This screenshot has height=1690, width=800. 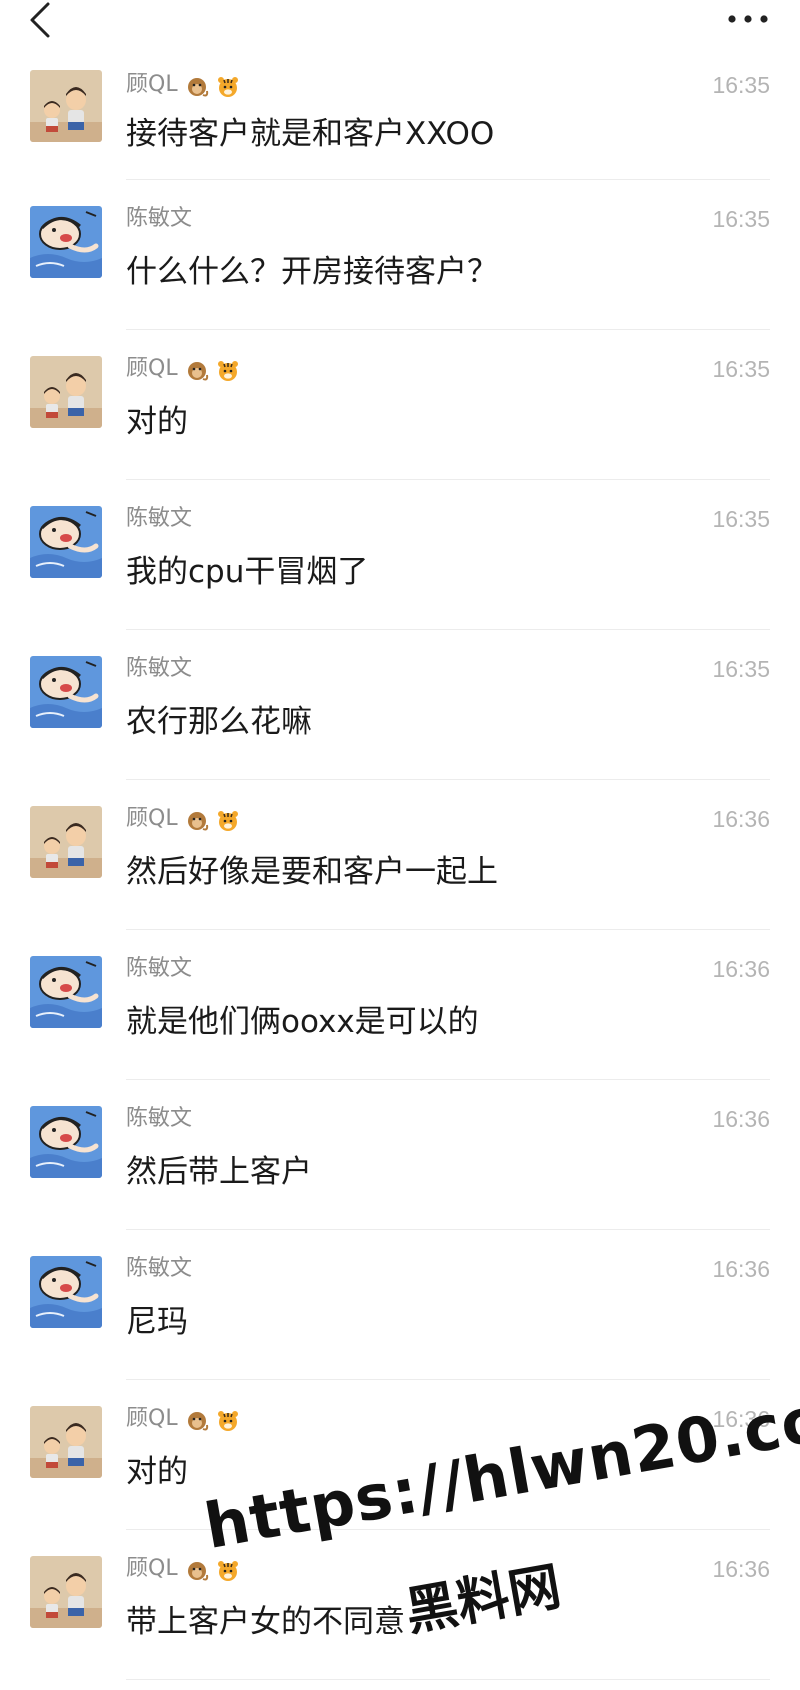 I want to click on more-options-button, so click(x=748, y=19).